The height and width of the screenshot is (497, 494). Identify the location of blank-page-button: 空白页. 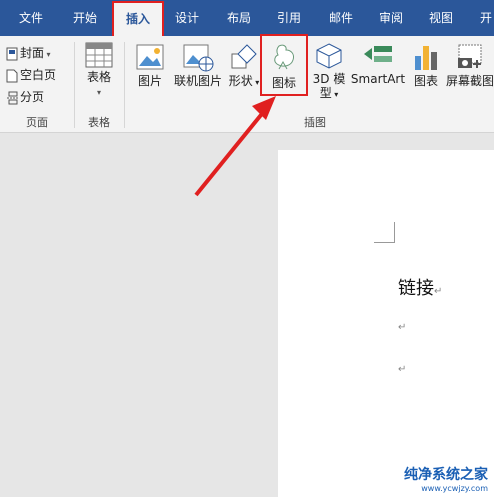
(31, 75).